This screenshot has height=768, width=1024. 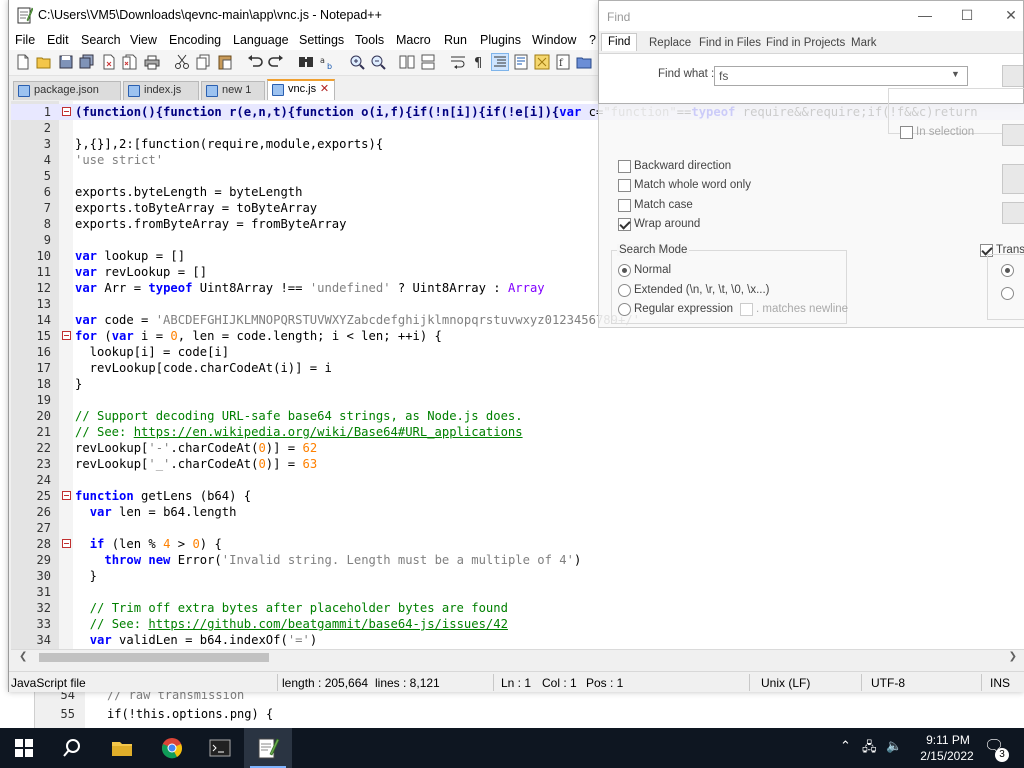 What do you see at coordinates (1013, 656) in the screenshot?
I see `scroll-right-icon: ❯` at bounding box center [1013, 656].